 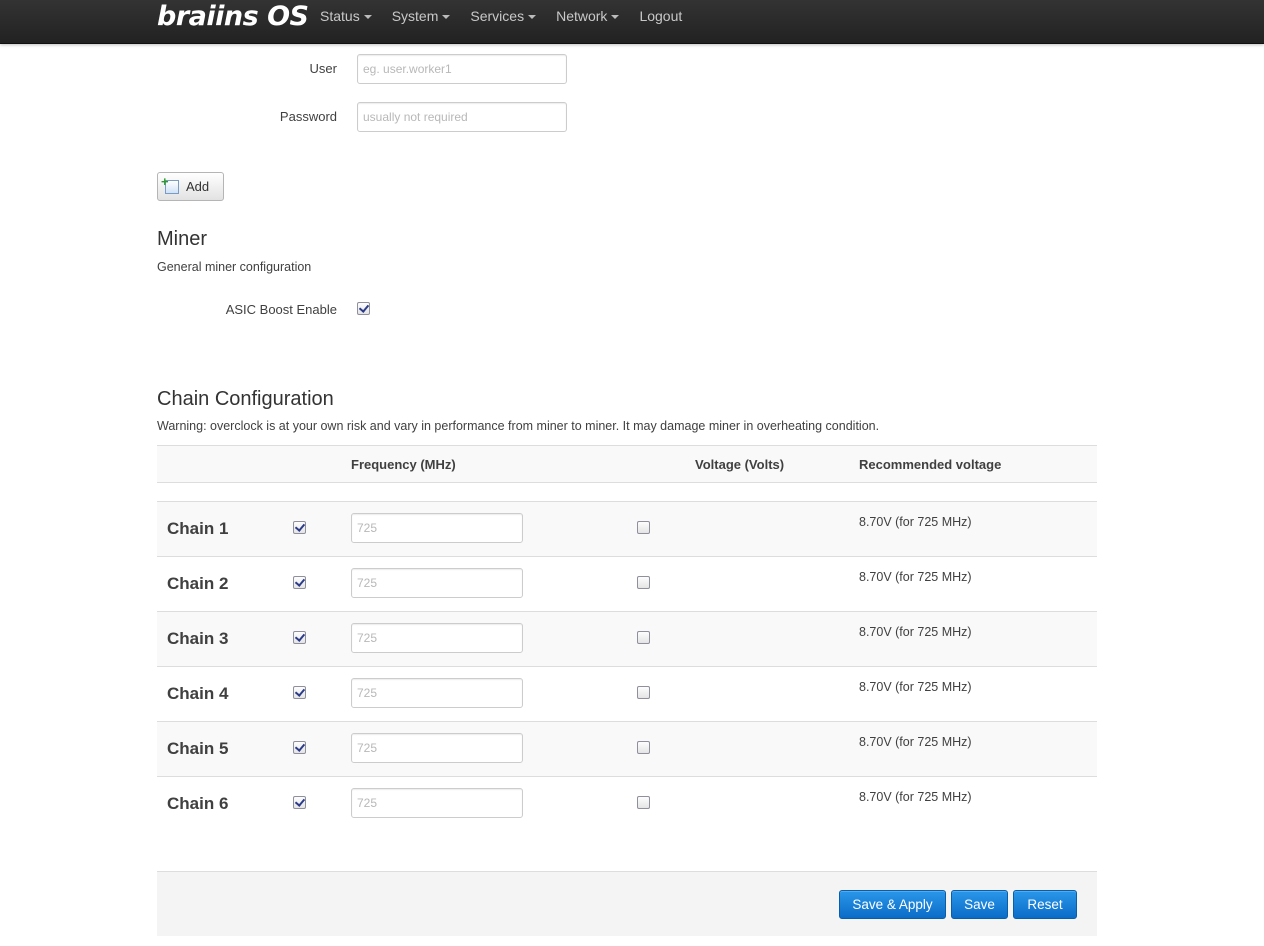 What do you see at coordinates (363, 308) in the screenshot?
I see `asic-boost-checkbox` at bounding box center [363, 308].